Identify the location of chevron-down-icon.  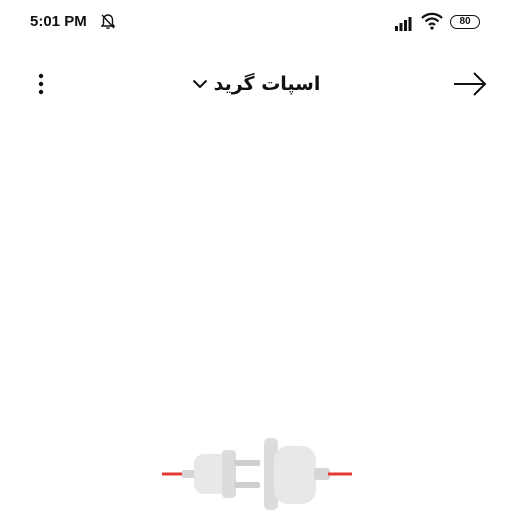
(200, 84).